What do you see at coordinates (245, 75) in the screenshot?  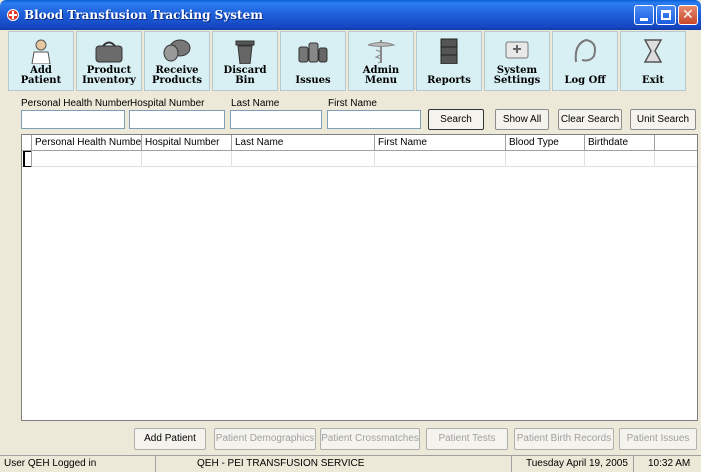 I see `toolbar-label: Discard Bin` at bounding box center [245, 75].